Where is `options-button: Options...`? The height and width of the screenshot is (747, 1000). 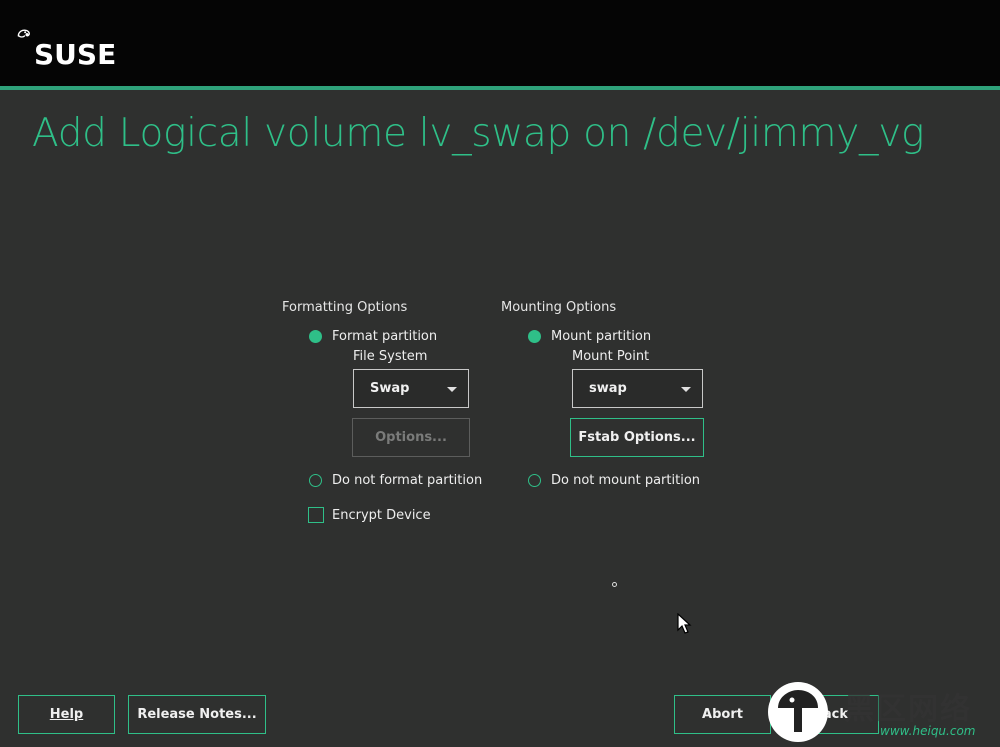
options-button: Options... is located at coordinates (411, 437).